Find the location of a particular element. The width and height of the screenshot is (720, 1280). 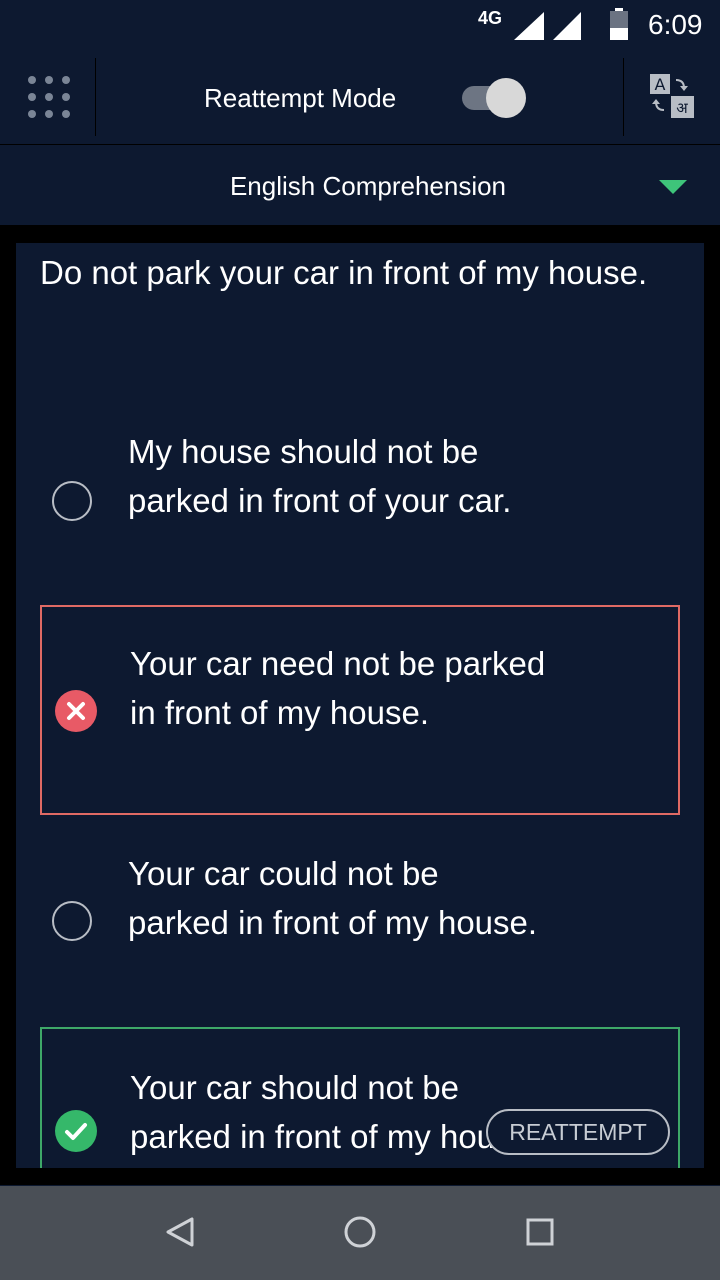

recents-icon is located at coordinates (540, 1232).